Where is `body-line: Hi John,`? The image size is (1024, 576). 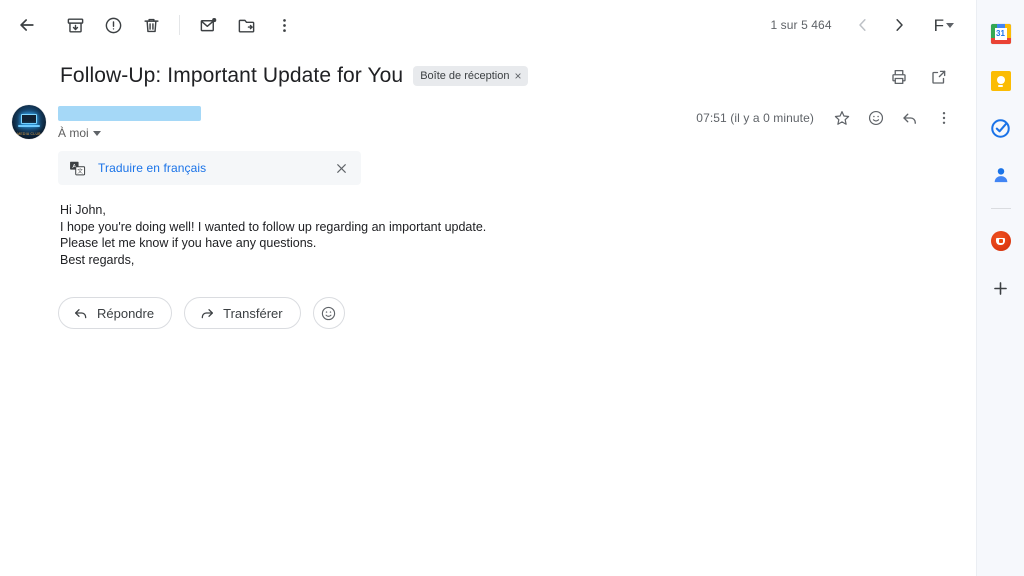
body-line: Hi John, is located at coordinates (83, 210).